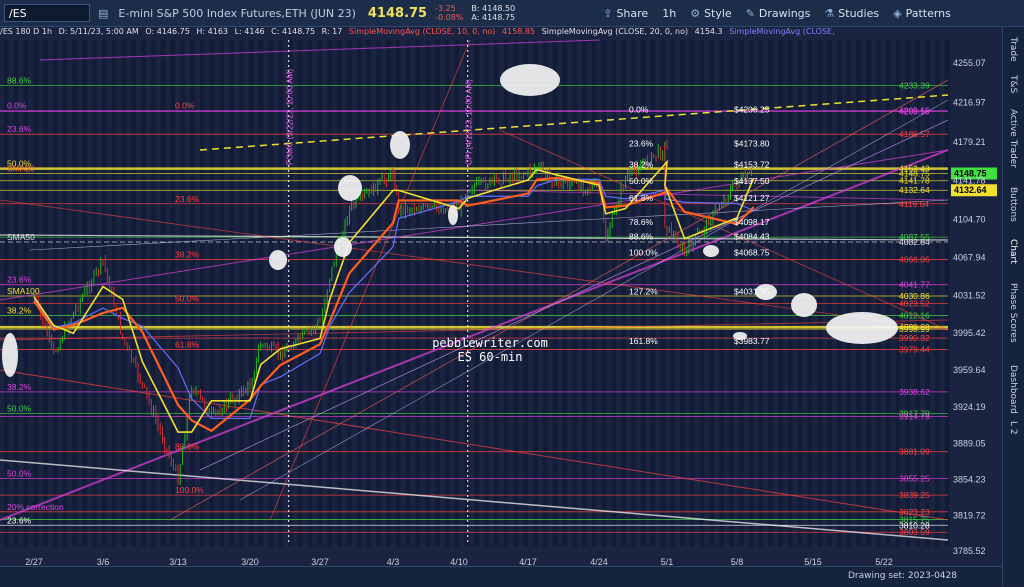  Describe the element at coordinates (752, 143) in the screenshot. I see `fib-level-value: $4173.80` at that location.